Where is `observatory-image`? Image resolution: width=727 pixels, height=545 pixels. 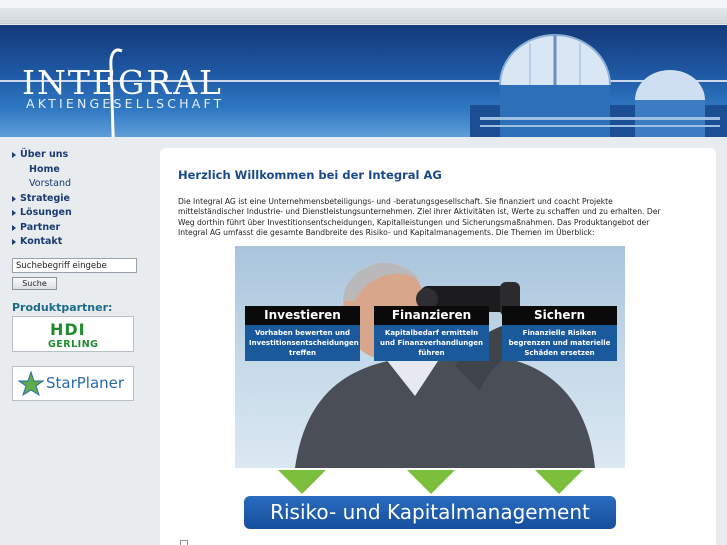 observatory-image is located at coordinates (598, 85).